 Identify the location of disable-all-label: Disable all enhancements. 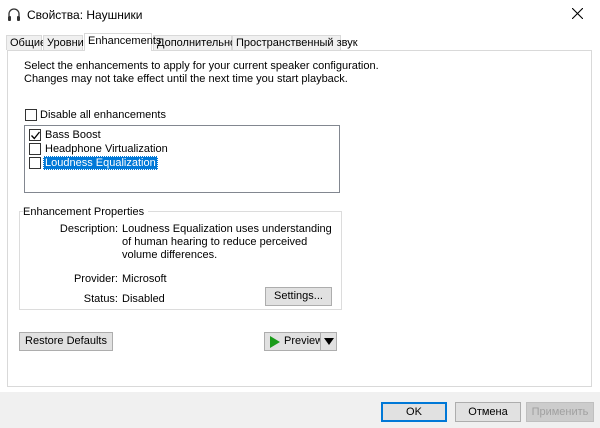
(103, 115).